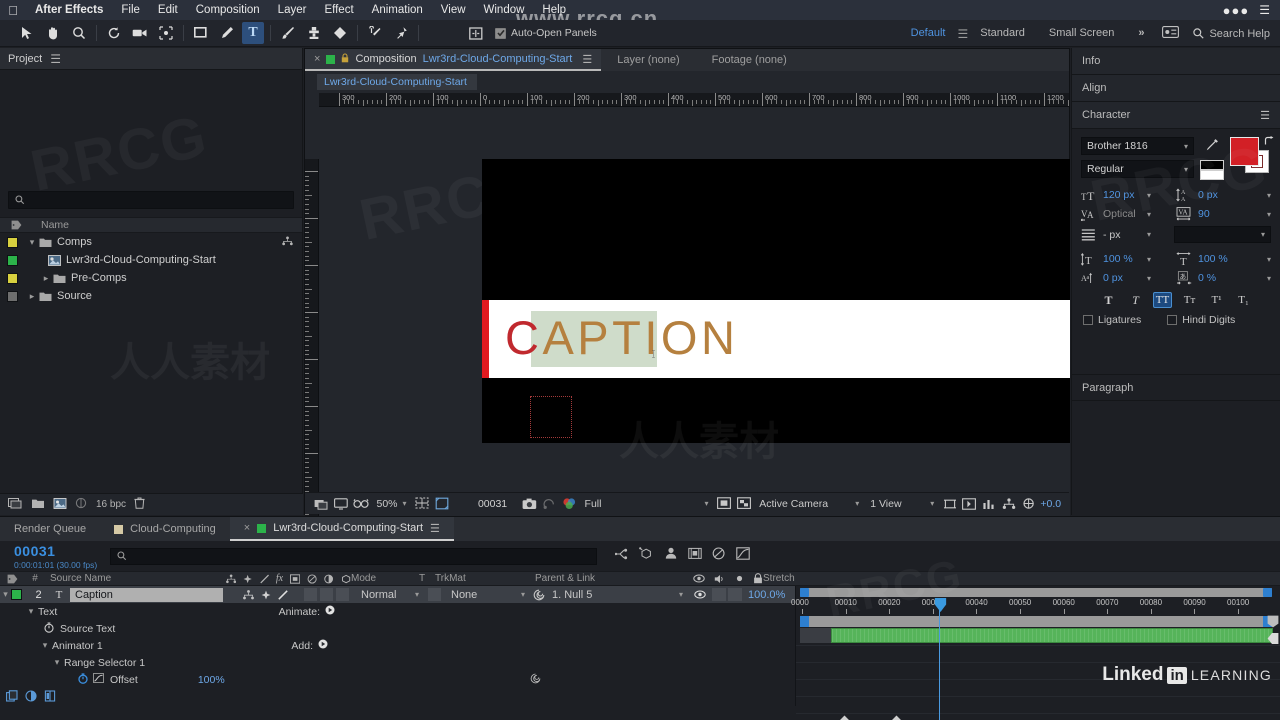  I want to click on project-panel-menu-icon: ☰, so click(55, 59).